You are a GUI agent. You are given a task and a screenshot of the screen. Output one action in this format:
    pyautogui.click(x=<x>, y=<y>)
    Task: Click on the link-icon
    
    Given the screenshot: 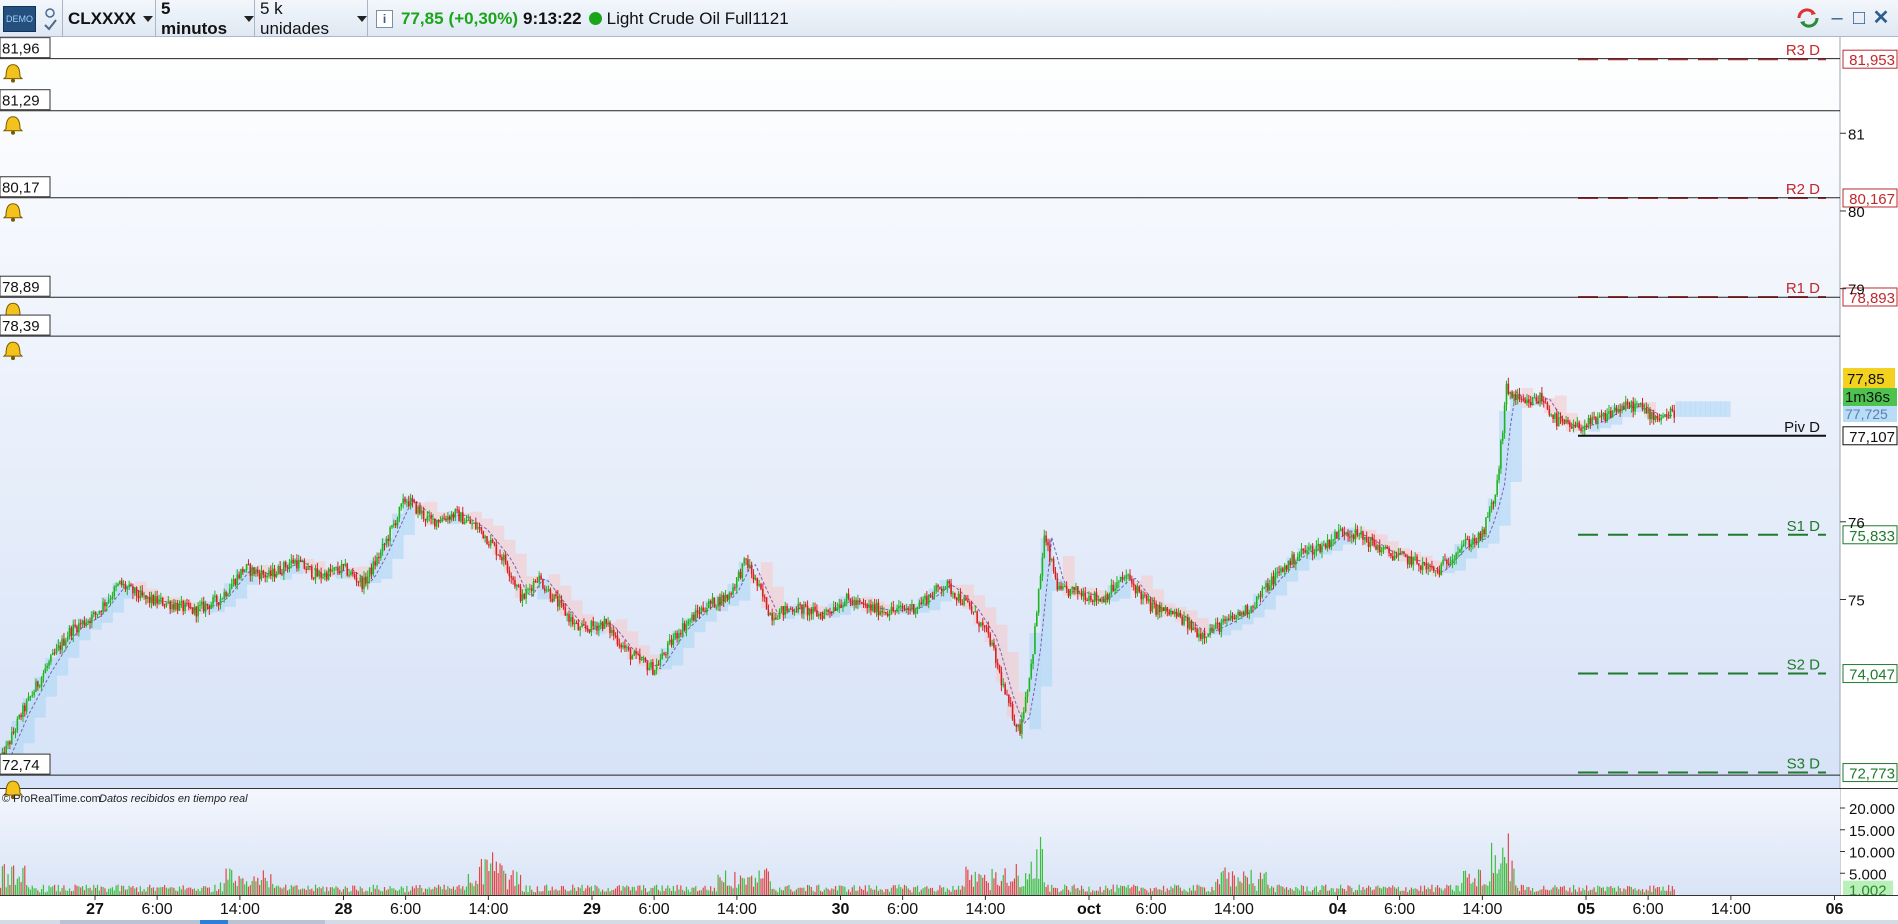 What is the action you would take?
    pyautogui.click(x=50, y=19)
    